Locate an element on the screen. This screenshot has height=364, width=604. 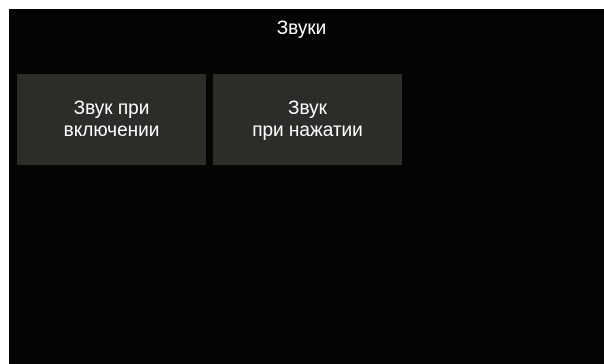
screen-title: Звуки is located at coordinates (301, 28).